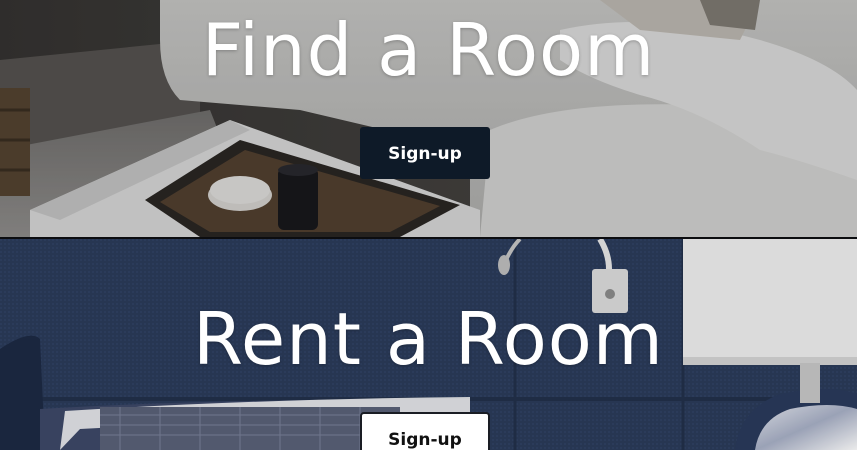  I want to click on rent-room-signup-button: Sign-up, so click(425, 431).